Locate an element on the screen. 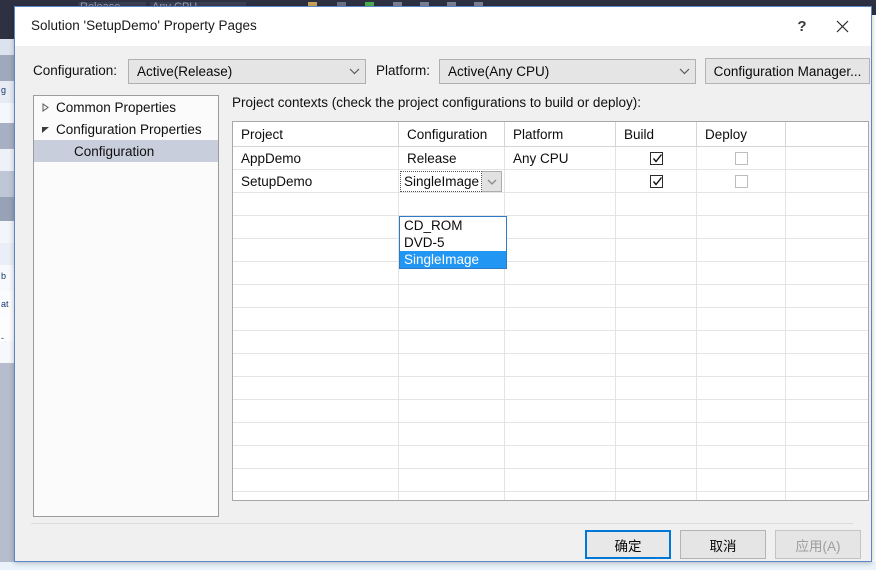  dropdown-option-dvd-5: DVD-5 is located at coordinates (453, 242).